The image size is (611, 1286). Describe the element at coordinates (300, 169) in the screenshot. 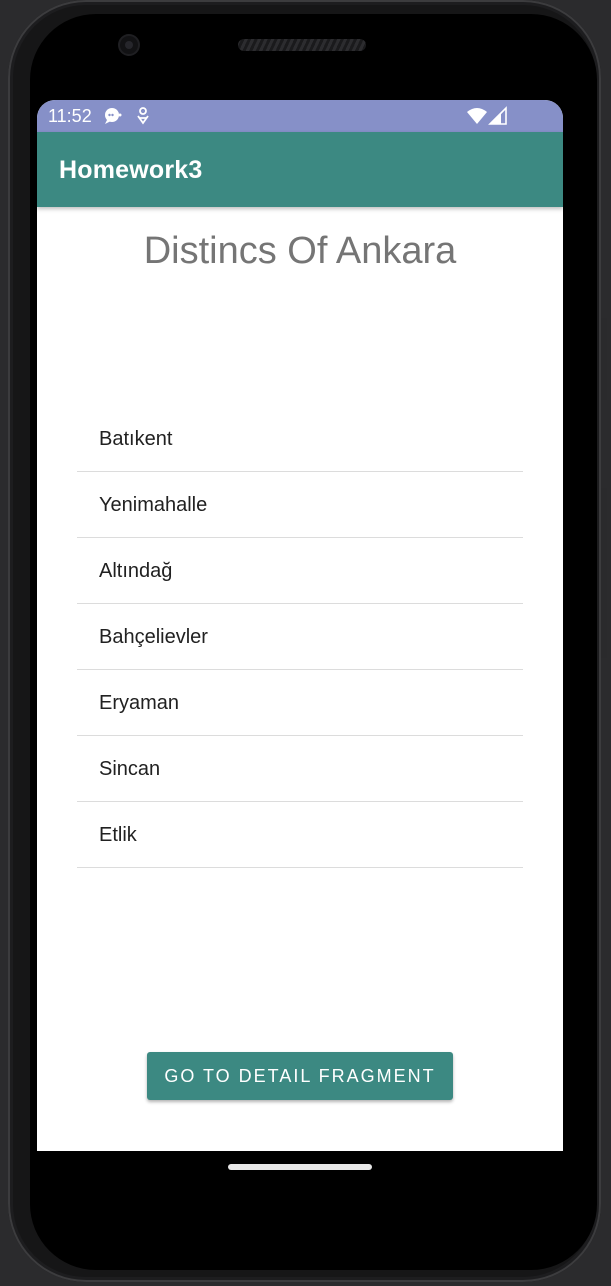

I see `app-bar: Homework3` at that location.